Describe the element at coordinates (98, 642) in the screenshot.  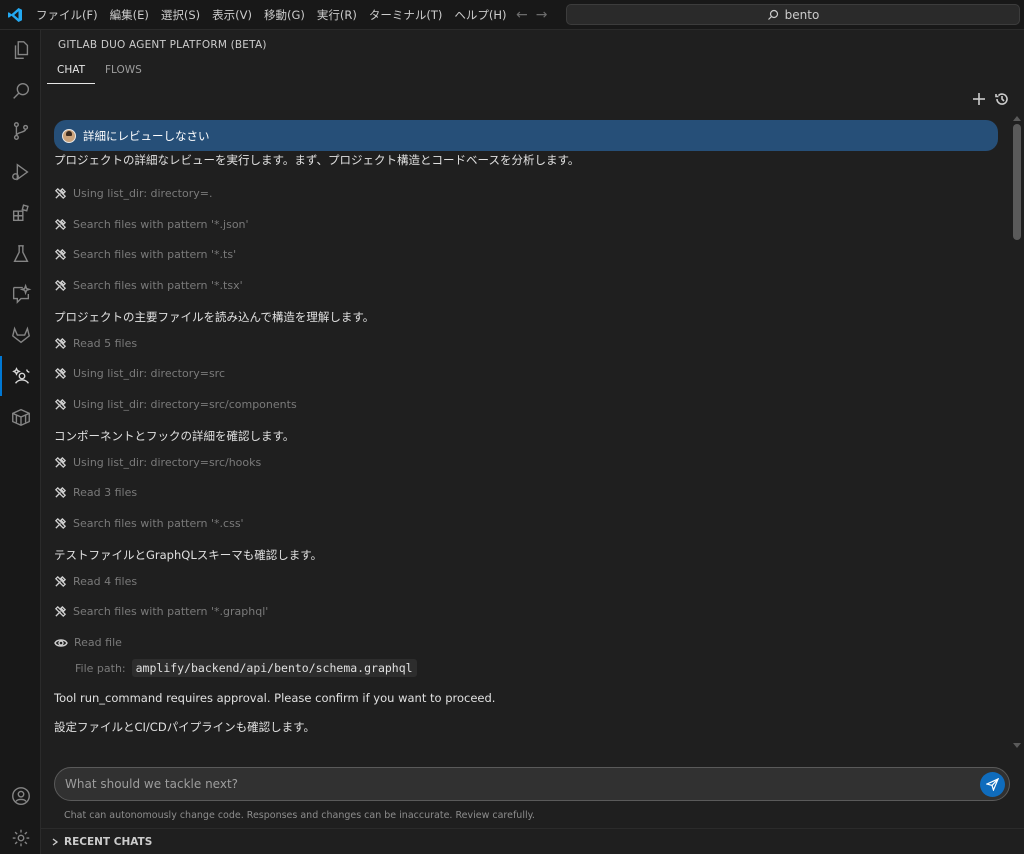
I see `tool-call-label: Read file` at that location.